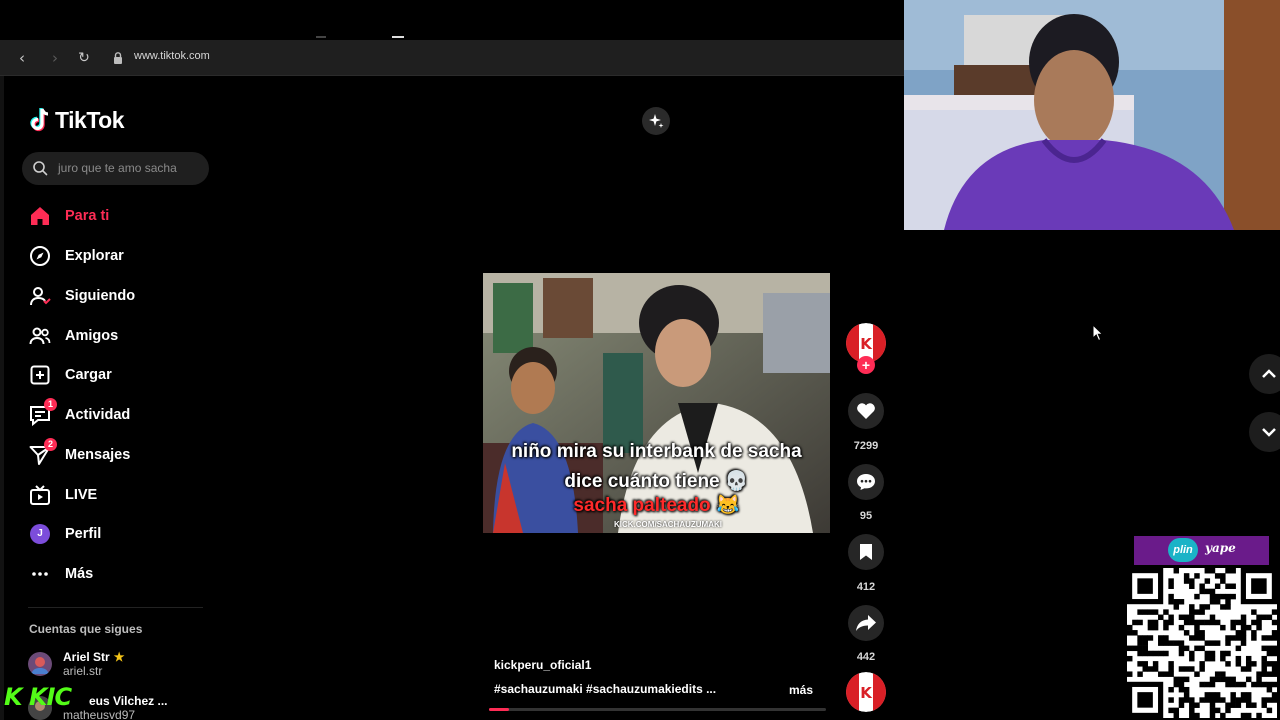 The image size is (1280, 720). What do you see at coordinates (1098, 333) in the screenshot?
I see `mouse-cursor-icon` at bounding box center [1098, 333].